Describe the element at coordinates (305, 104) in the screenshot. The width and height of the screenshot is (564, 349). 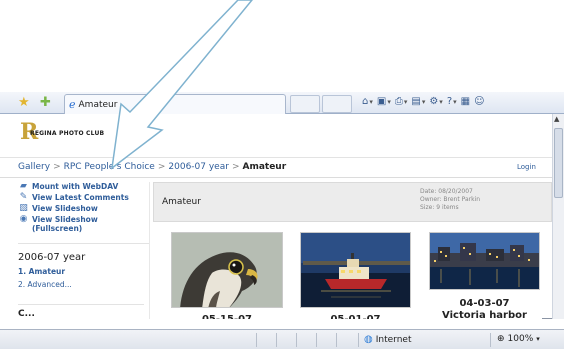
I see `quick-tabs-button` at that location.